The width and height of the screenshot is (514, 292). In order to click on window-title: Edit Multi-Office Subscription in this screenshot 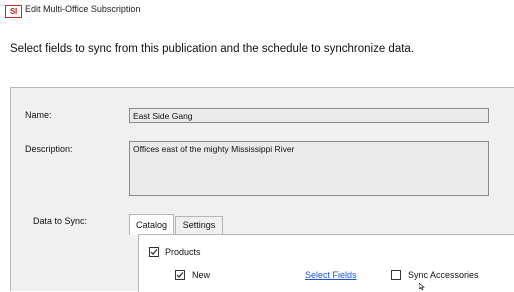, I will do `click(83, 9)`.